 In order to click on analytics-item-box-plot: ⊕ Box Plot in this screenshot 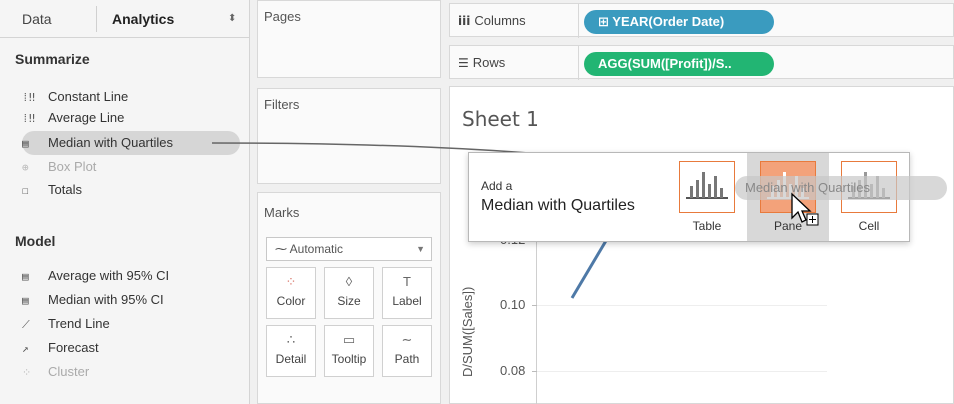, I will do `click(59, 167)`.